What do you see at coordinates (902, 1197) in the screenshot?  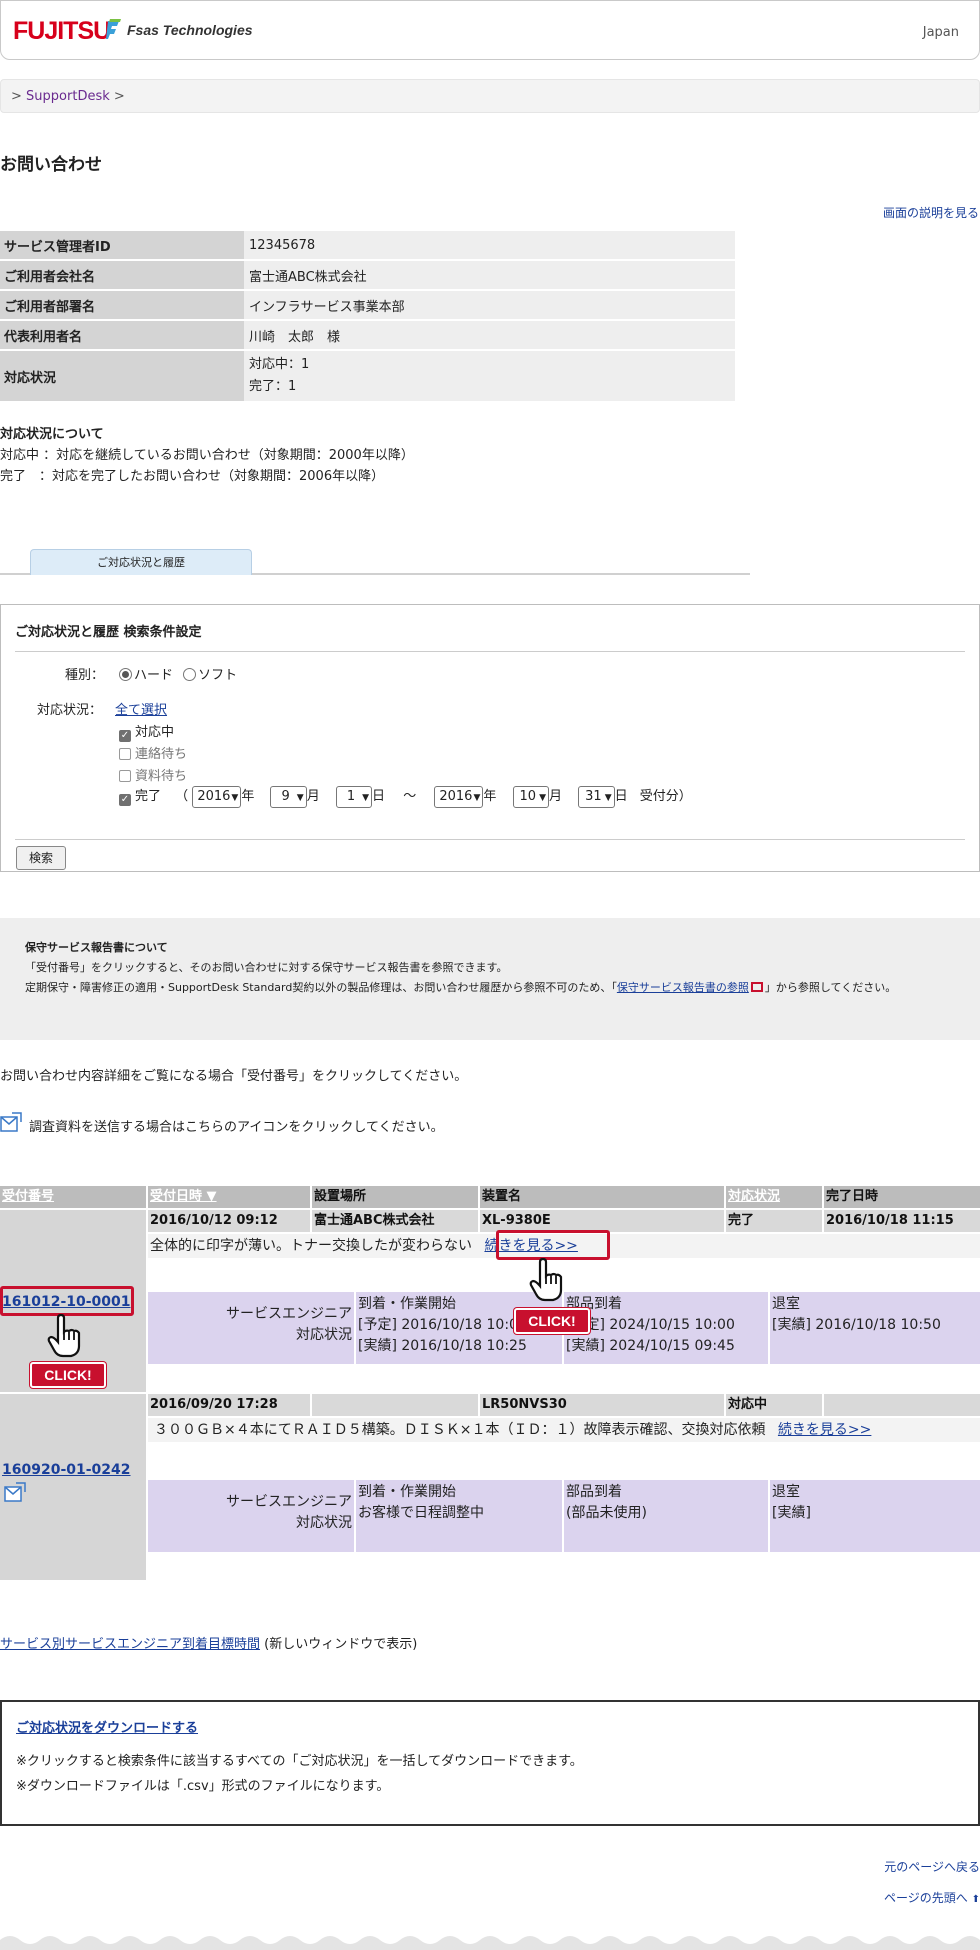 I see `header-completed: 完了日時` at bounding box center [902, 1197].